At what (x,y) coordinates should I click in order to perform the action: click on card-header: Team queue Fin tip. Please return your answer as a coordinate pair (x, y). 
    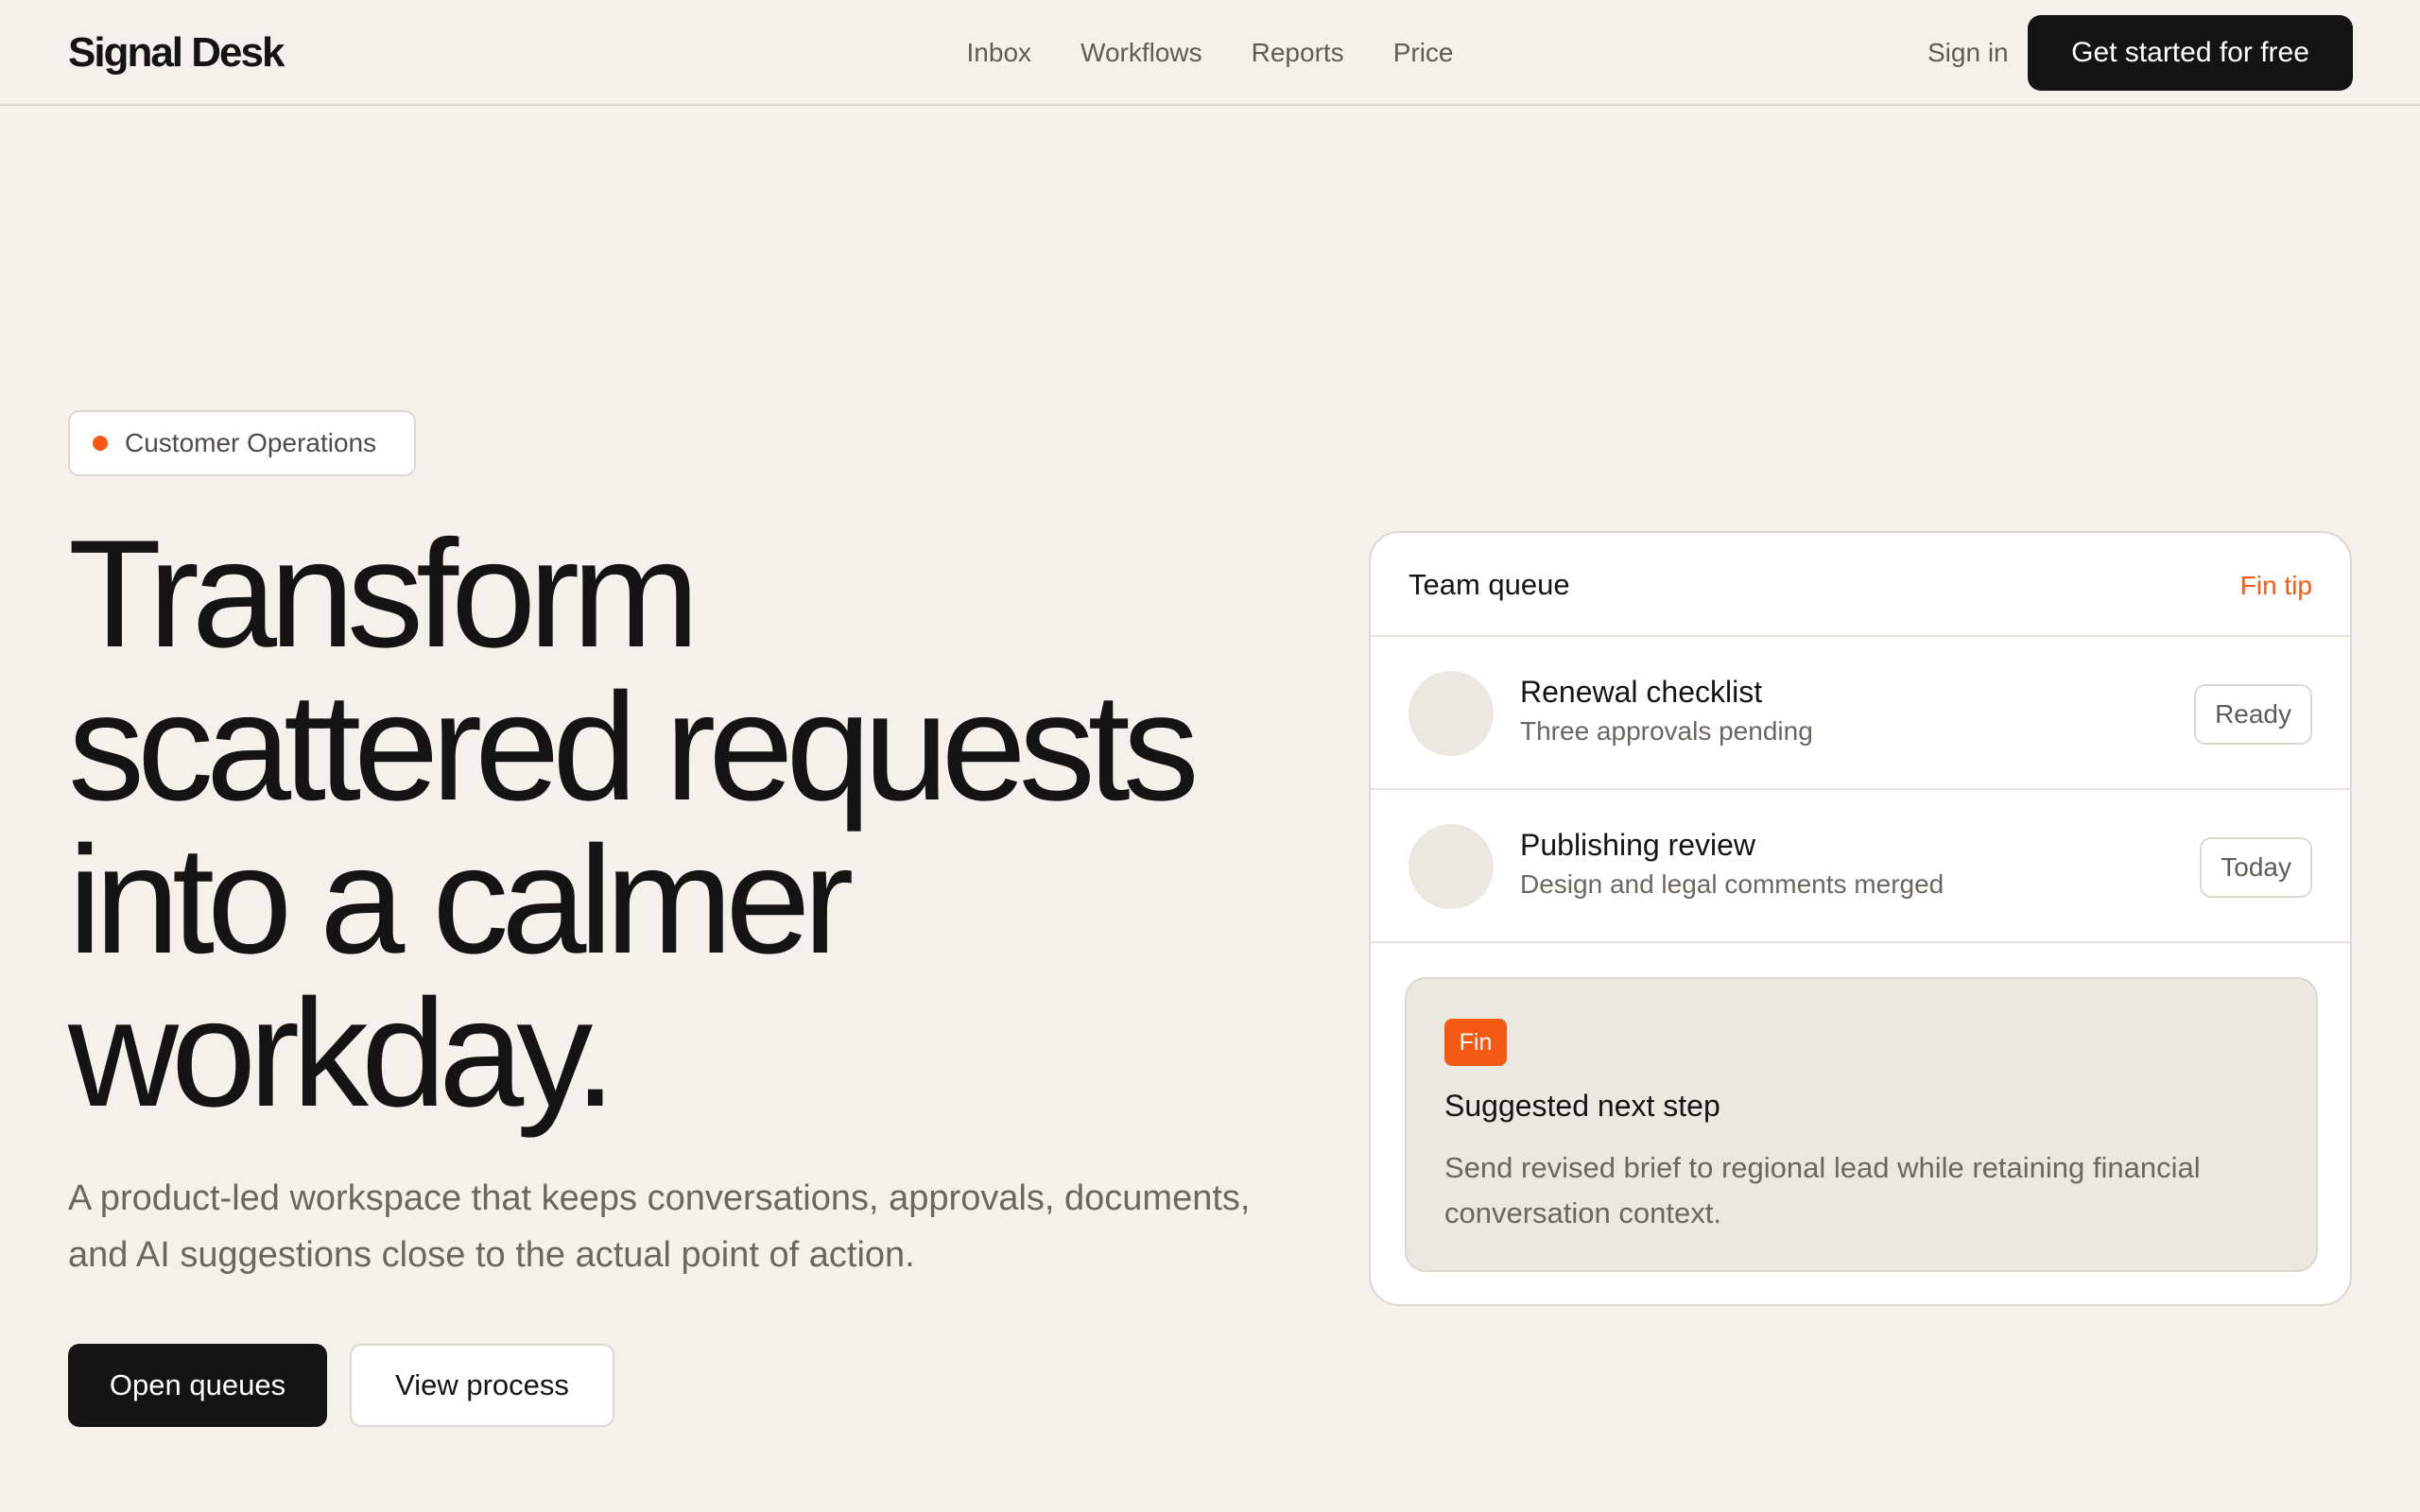
    Looking at the image, I should click on (1860, 585).